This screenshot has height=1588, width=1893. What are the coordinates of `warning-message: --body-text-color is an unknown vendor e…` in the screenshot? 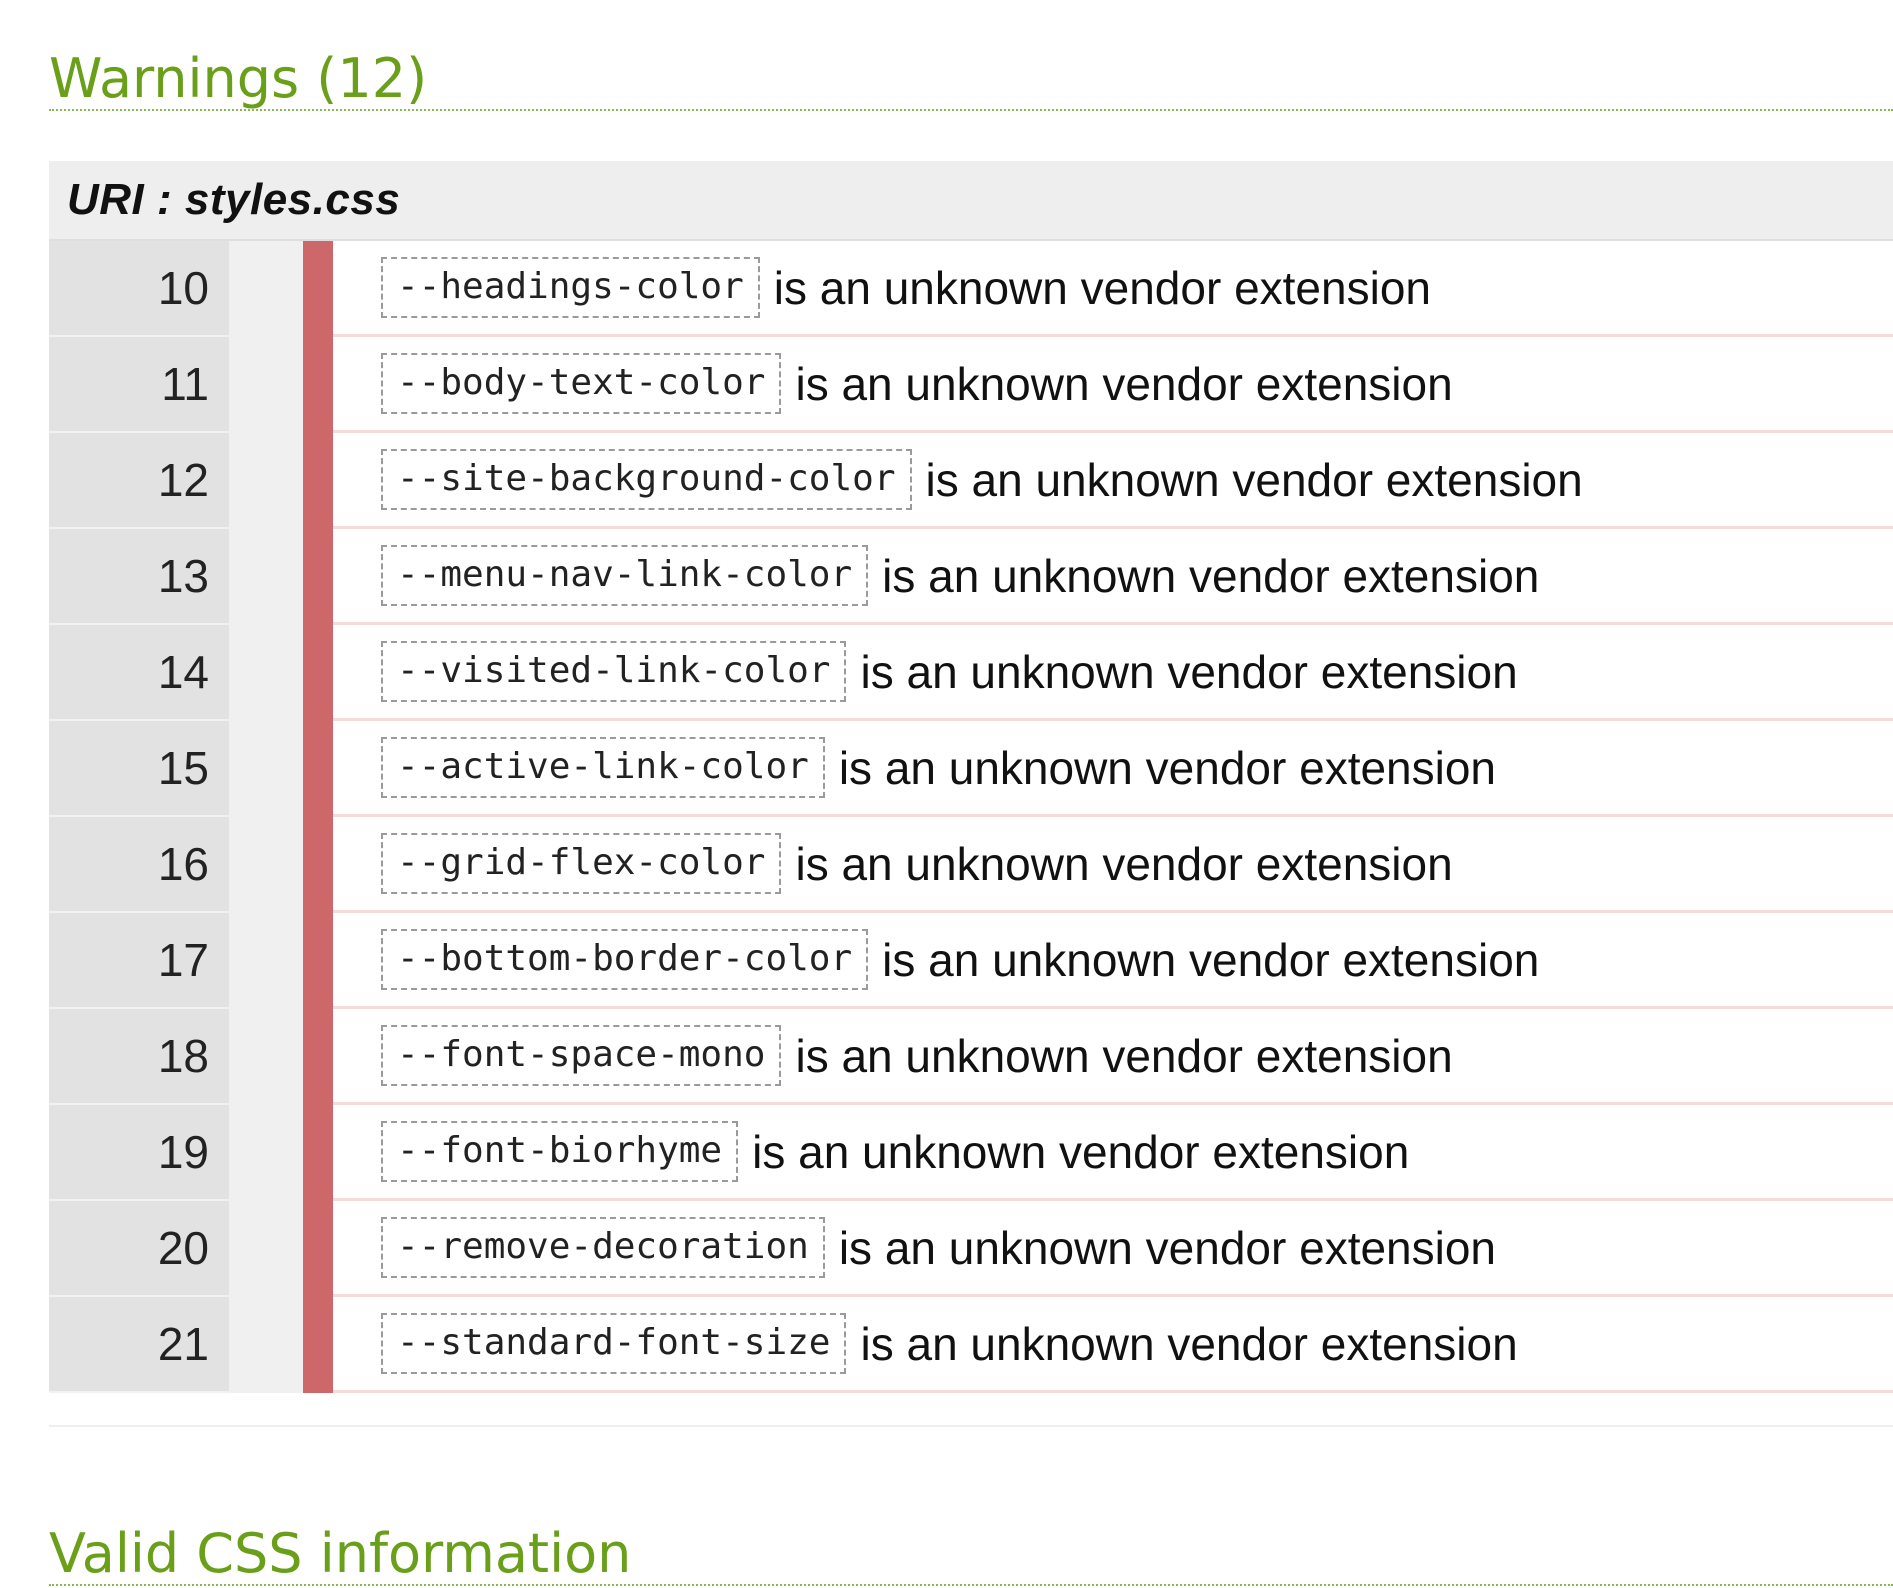 It's located at (1113, 385).